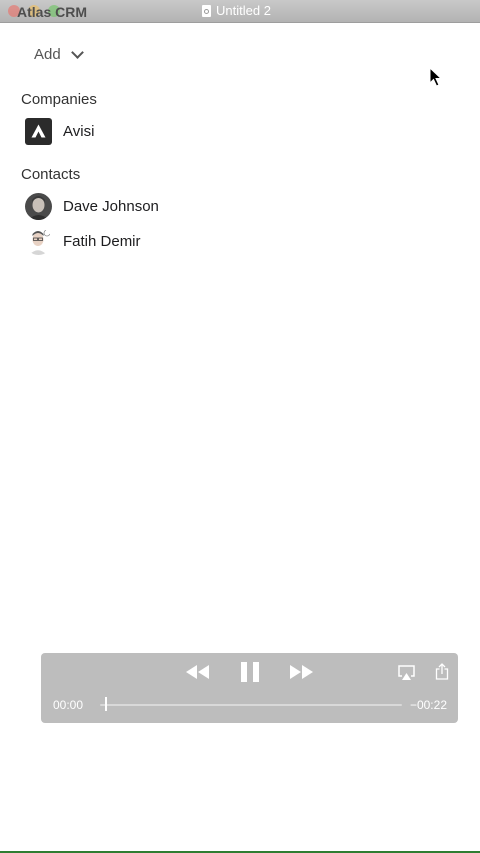  I want to click on window-titlebar: Atlas CRM Untitled 2, so click(240, 11).